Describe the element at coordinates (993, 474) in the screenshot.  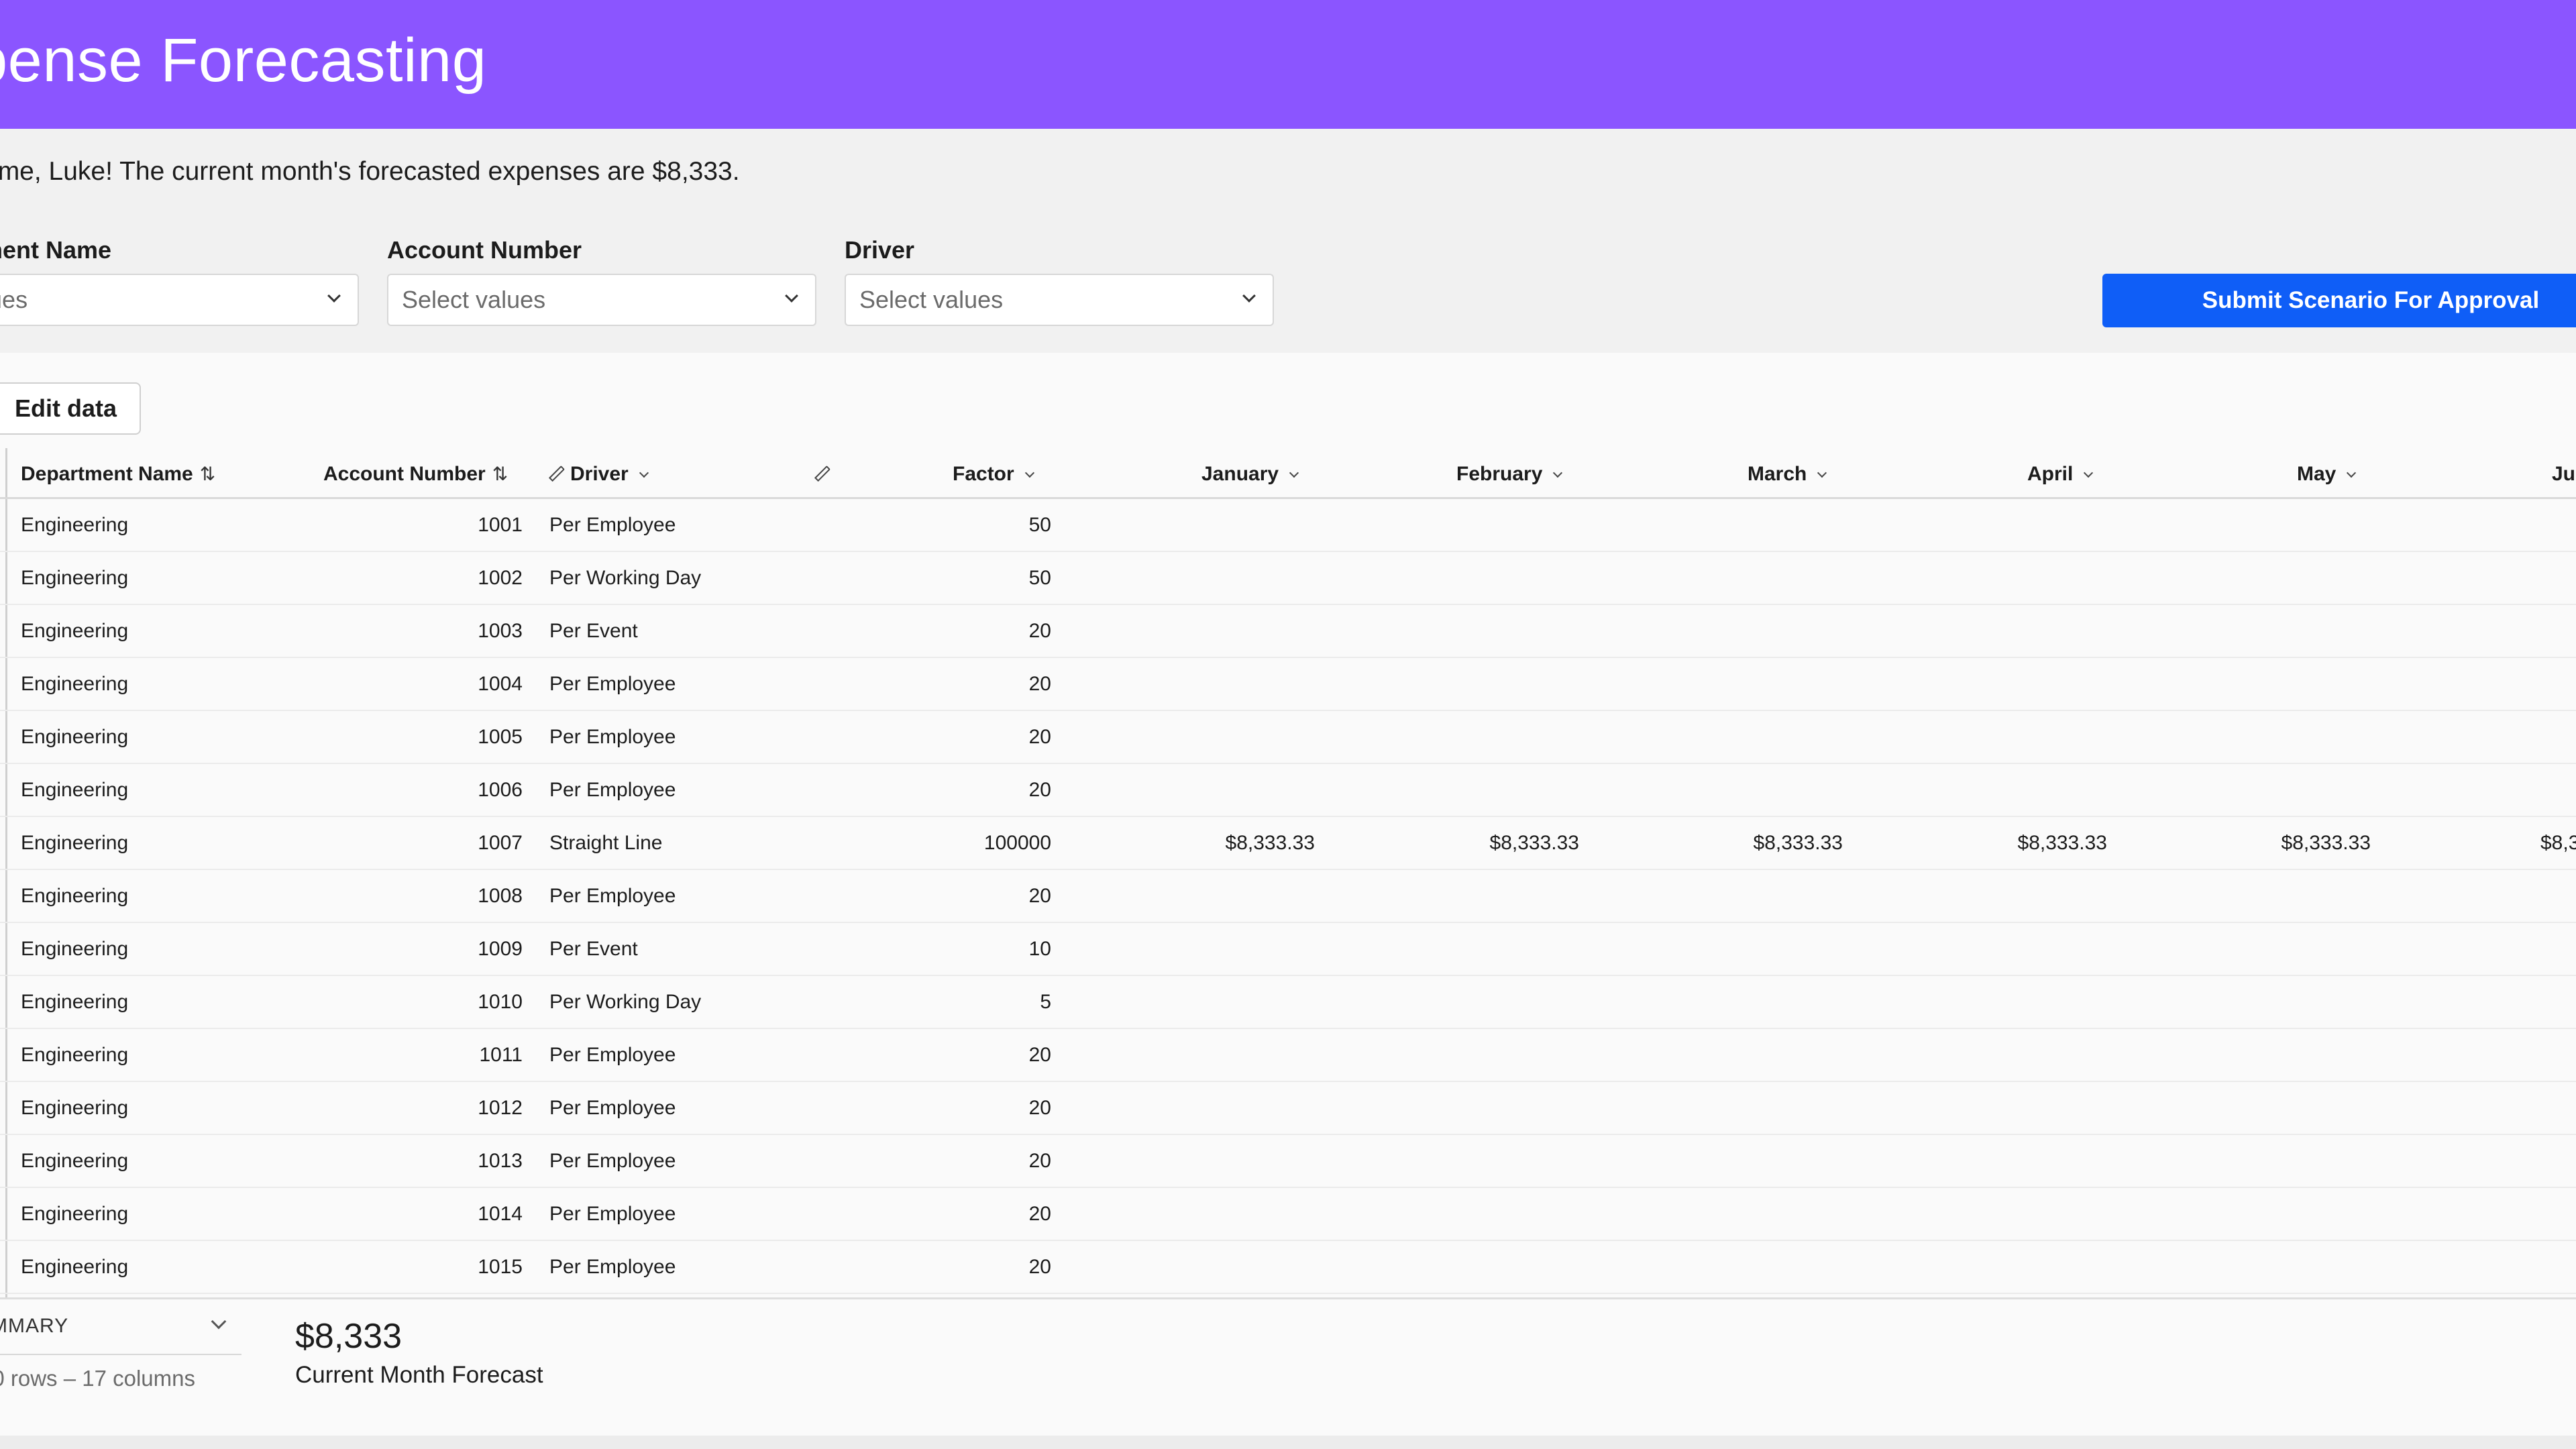
I see `col-header-factor: Factor` at that location.